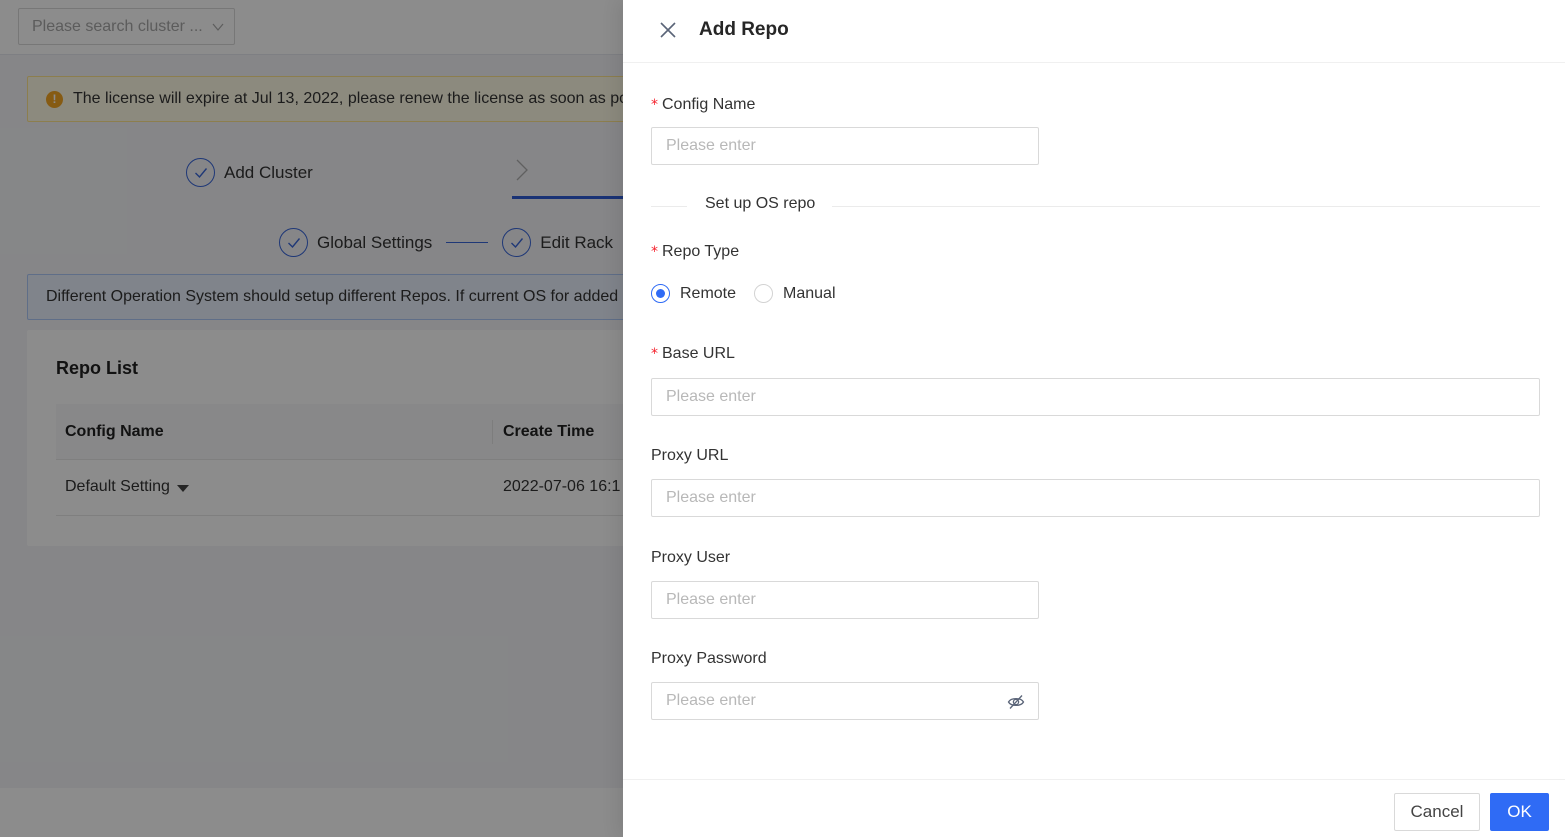 This screenshot has width=1565, height=837. Describe the element at coordinates (1094, 31) in the screenshot. I see `drawer-header: Add Repo` at that location.